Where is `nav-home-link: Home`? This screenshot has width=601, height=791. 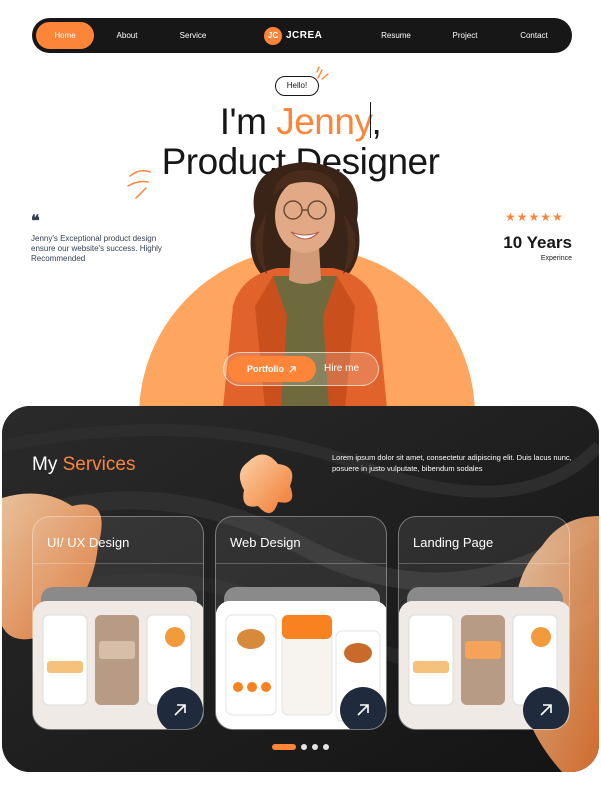
nav-home-link: Home is located at coordinates (65, 35).